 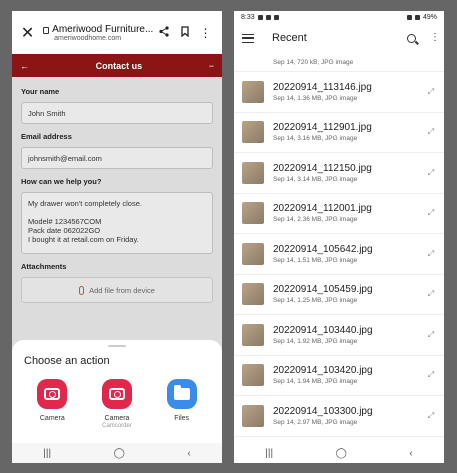 What do you see at coordinates (315, 98) in the screenshot?
I see `file-meta: Sep 14, 1.36 MB, JPG image` at bounding box center [315, 98].